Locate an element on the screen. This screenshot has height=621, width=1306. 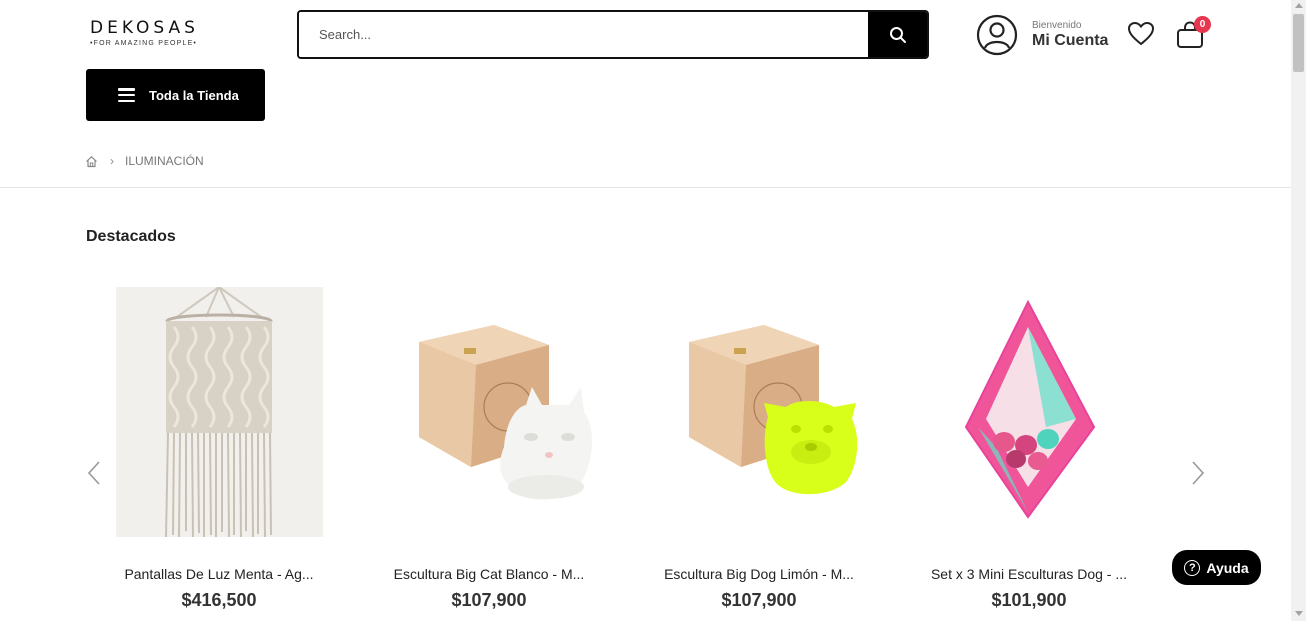
account-label: Mi Cuenta is located at coordinates (1070, 40).